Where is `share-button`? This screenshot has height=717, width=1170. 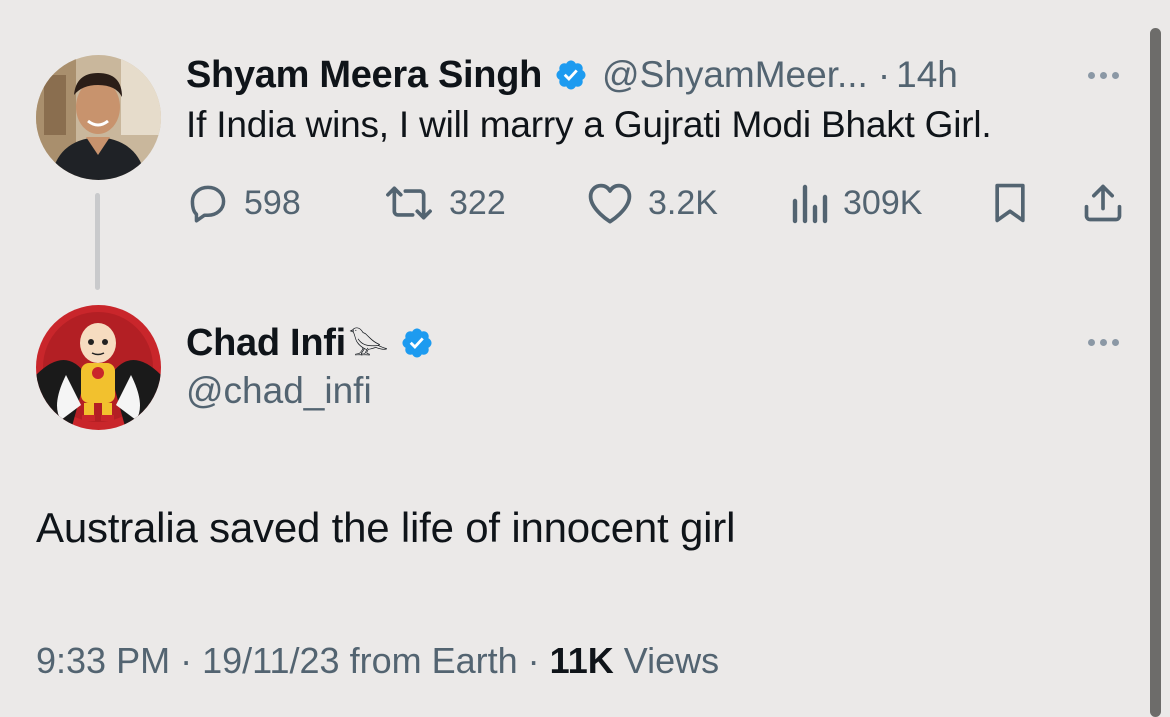 share-button is located at coordinates (1103, 203).